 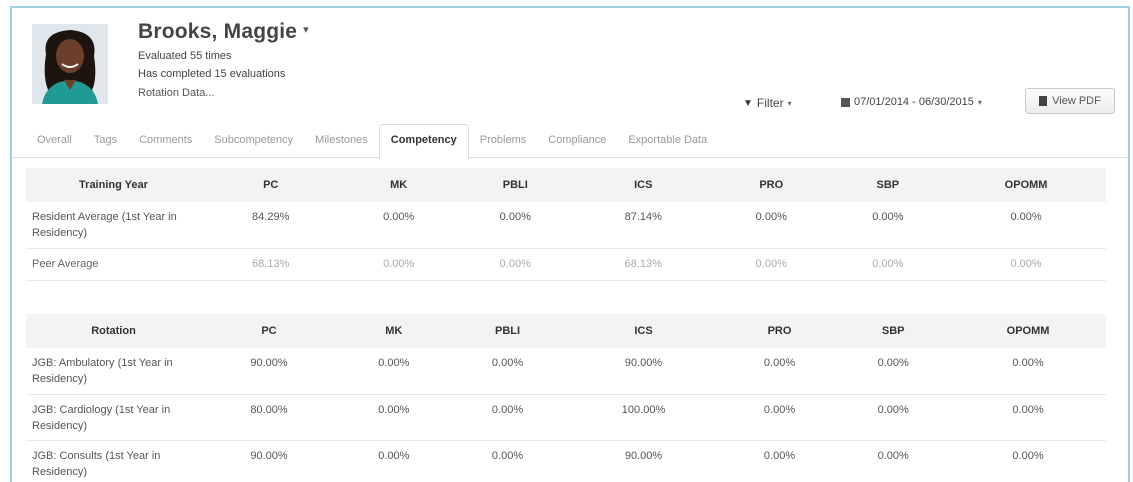 I want to click on table-header-row: Rotation PC MK PBLI ICS PRO SBP OPOMM, so click(x=566, y=331).